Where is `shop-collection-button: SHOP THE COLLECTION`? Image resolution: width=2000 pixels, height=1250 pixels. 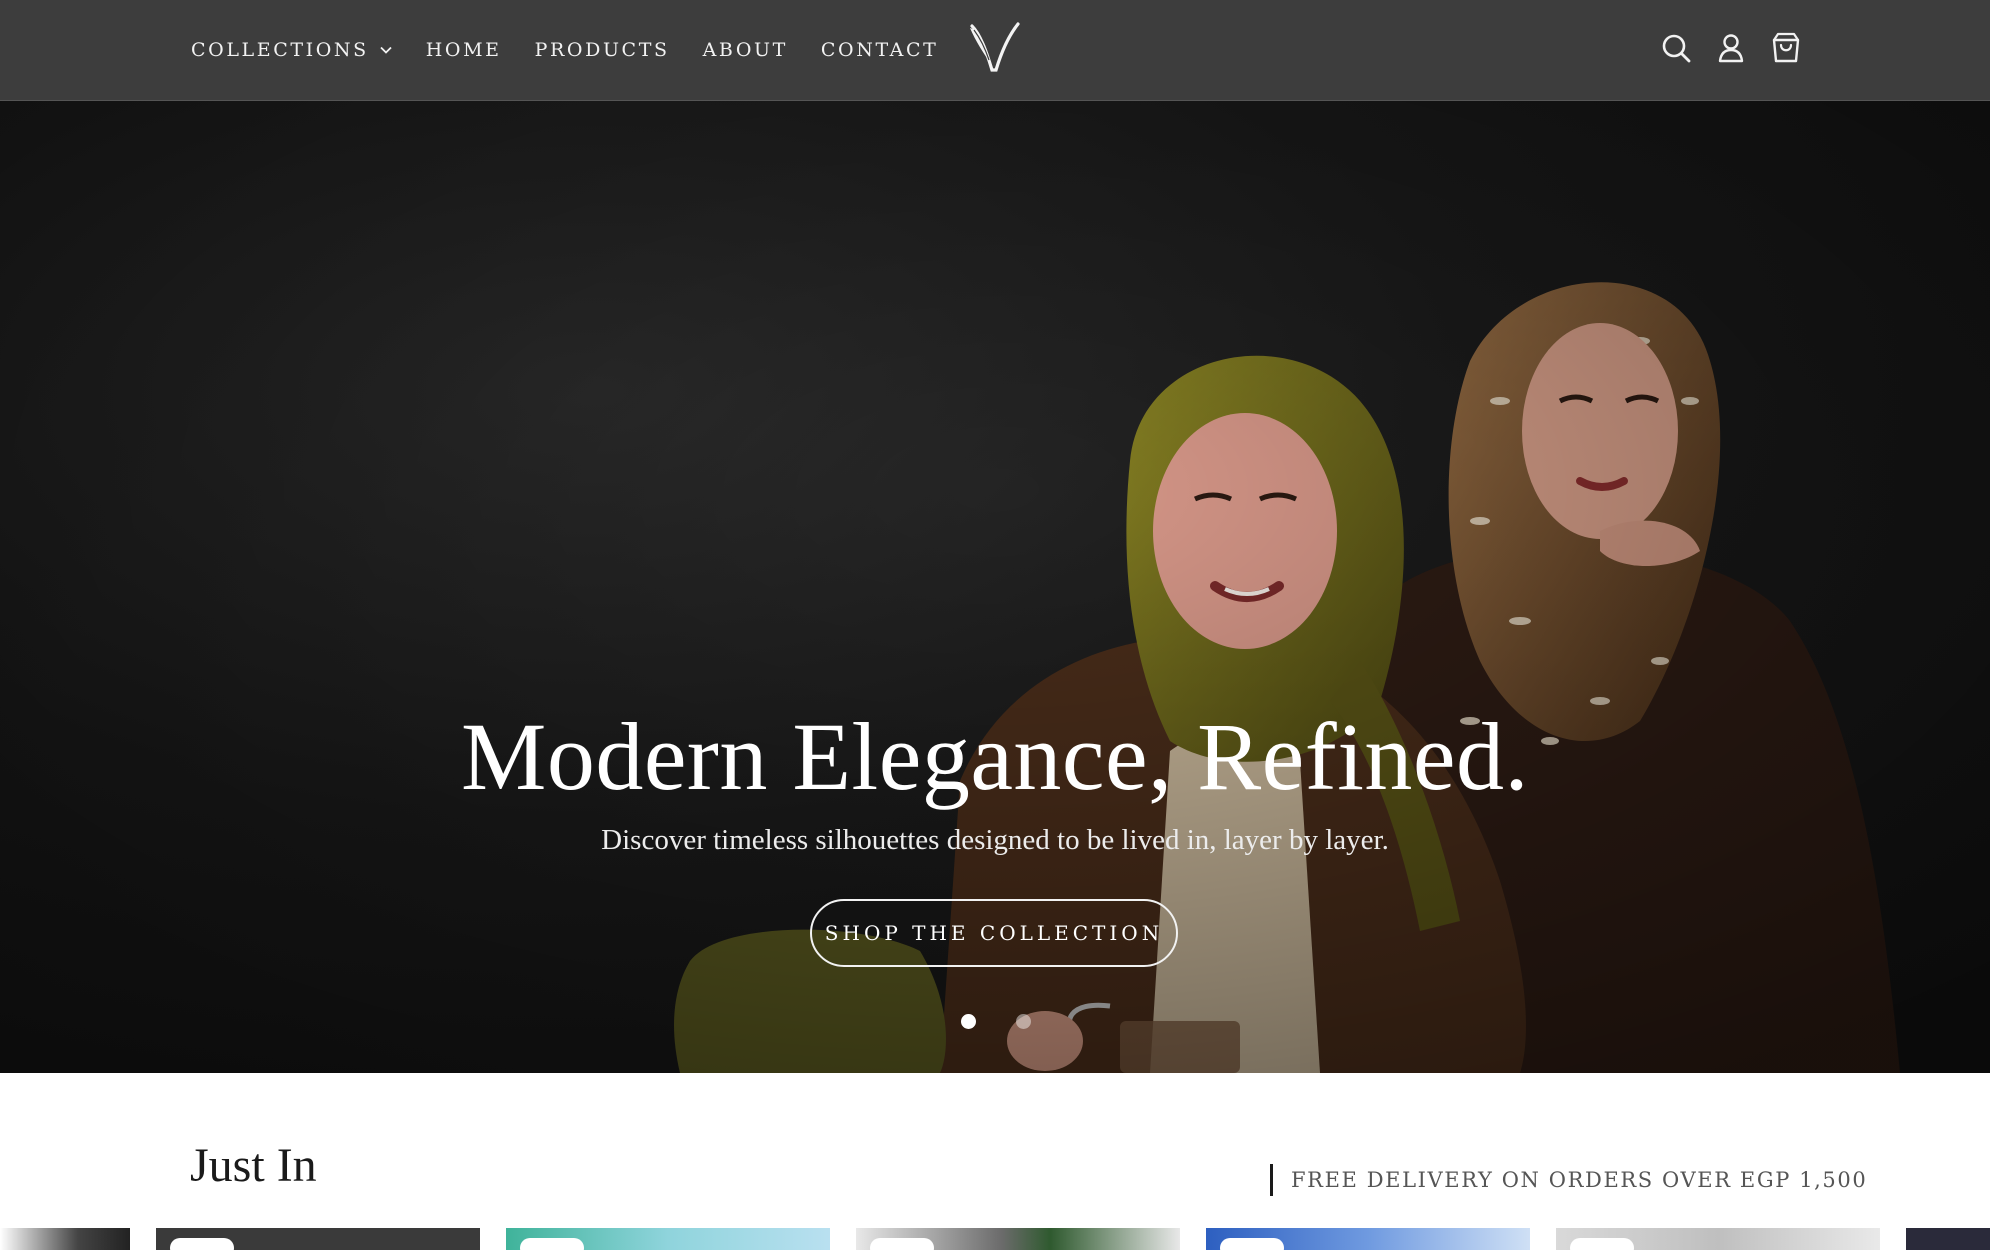 shop-collection-button: SHOP THE COLLECTION is located at coordinates (994, 933).